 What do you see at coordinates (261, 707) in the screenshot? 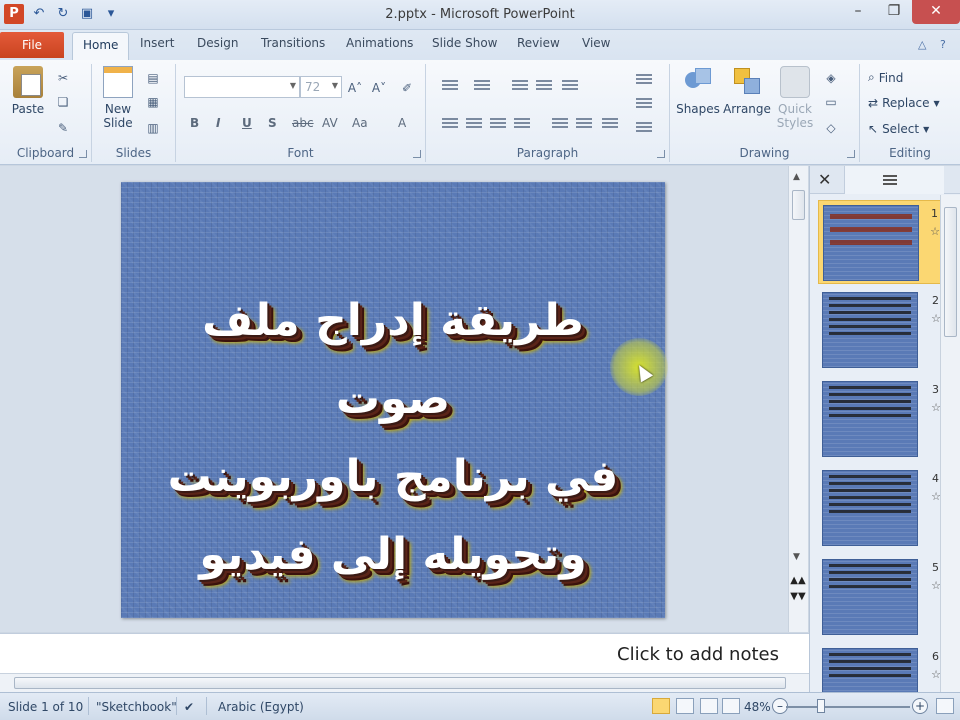
I see `language-indicator: Arabic (Egypt)` at bounding box center [261, 707].